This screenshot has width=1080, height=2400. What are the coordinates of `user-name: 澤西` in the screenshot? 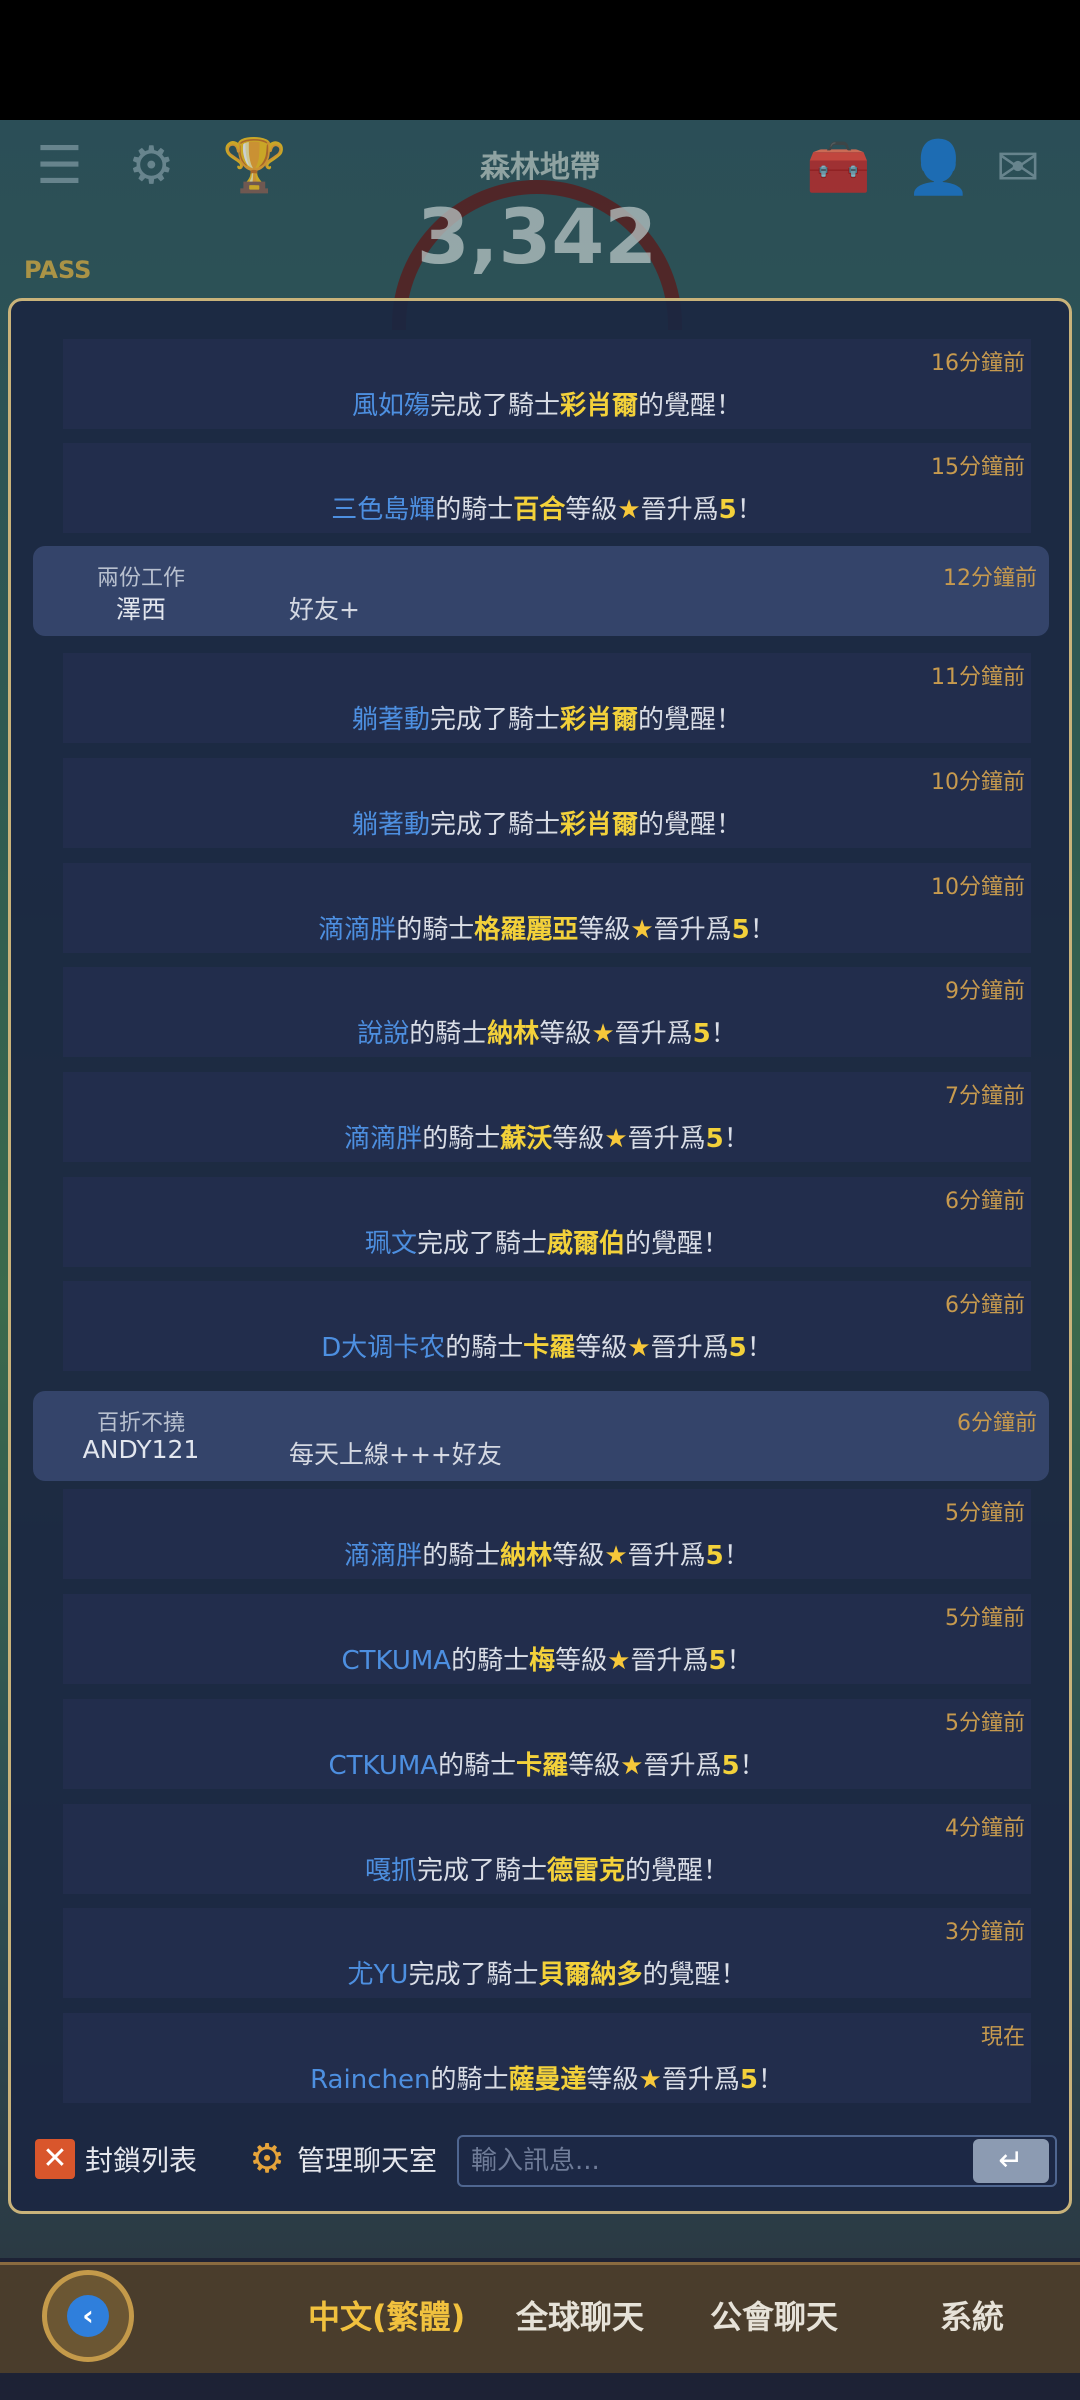 It's located at (141, 608).